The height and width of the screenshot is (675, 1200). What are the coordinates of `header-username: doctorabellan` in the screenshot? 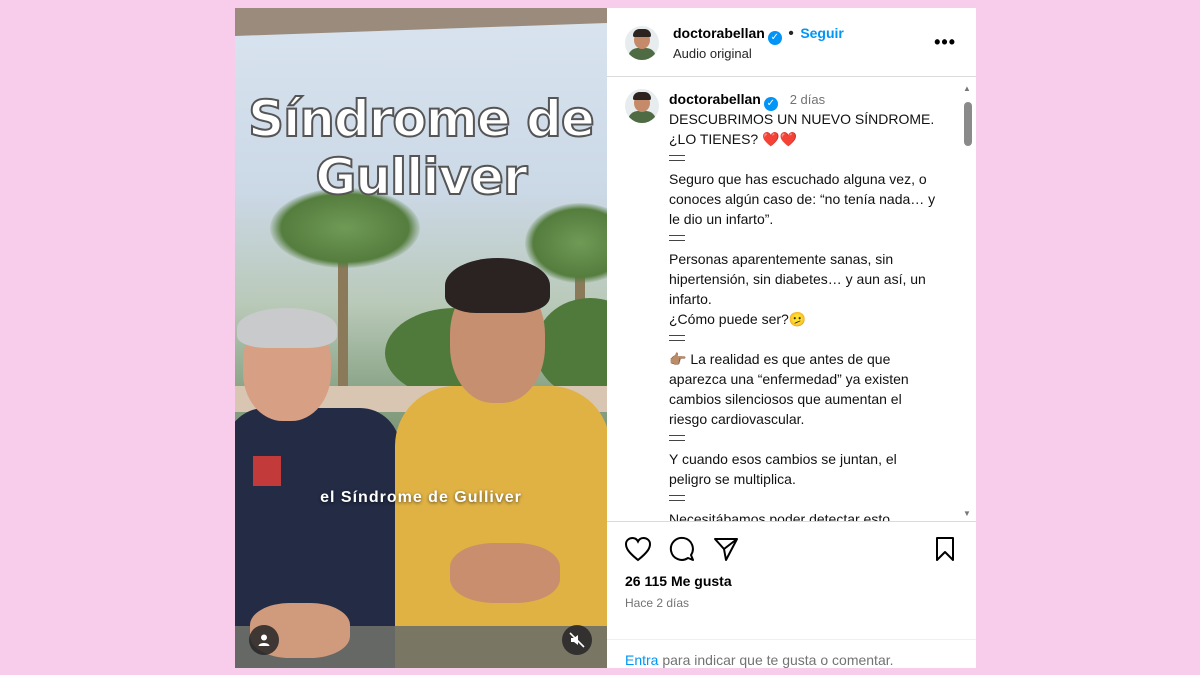 It's located at (719, 33).